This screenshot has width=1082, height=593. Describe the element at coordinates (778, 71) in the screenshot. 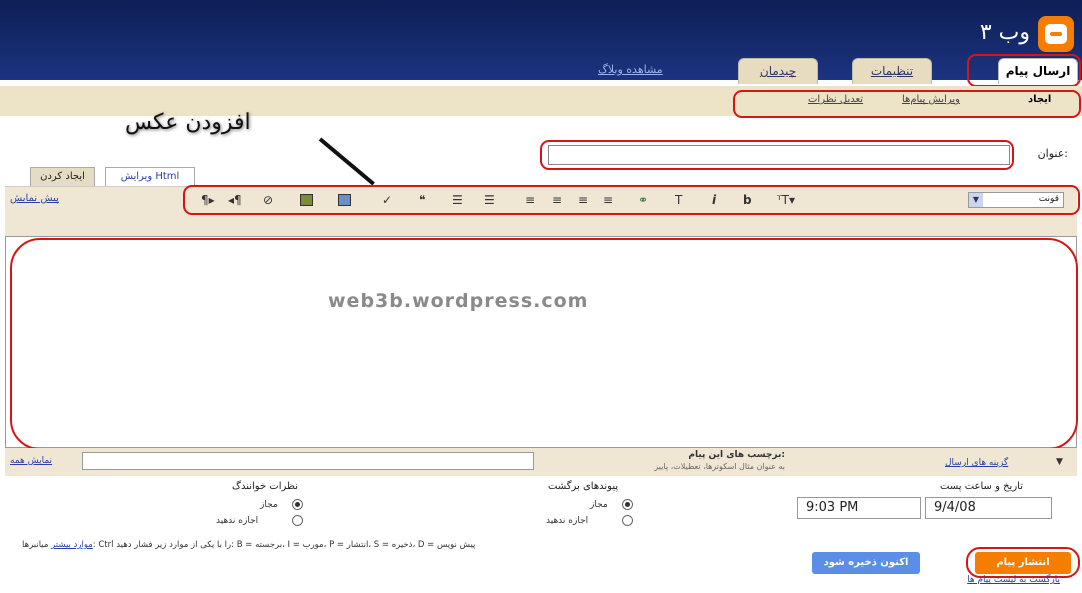

I see `tab-layout: چیدمان` at that location.